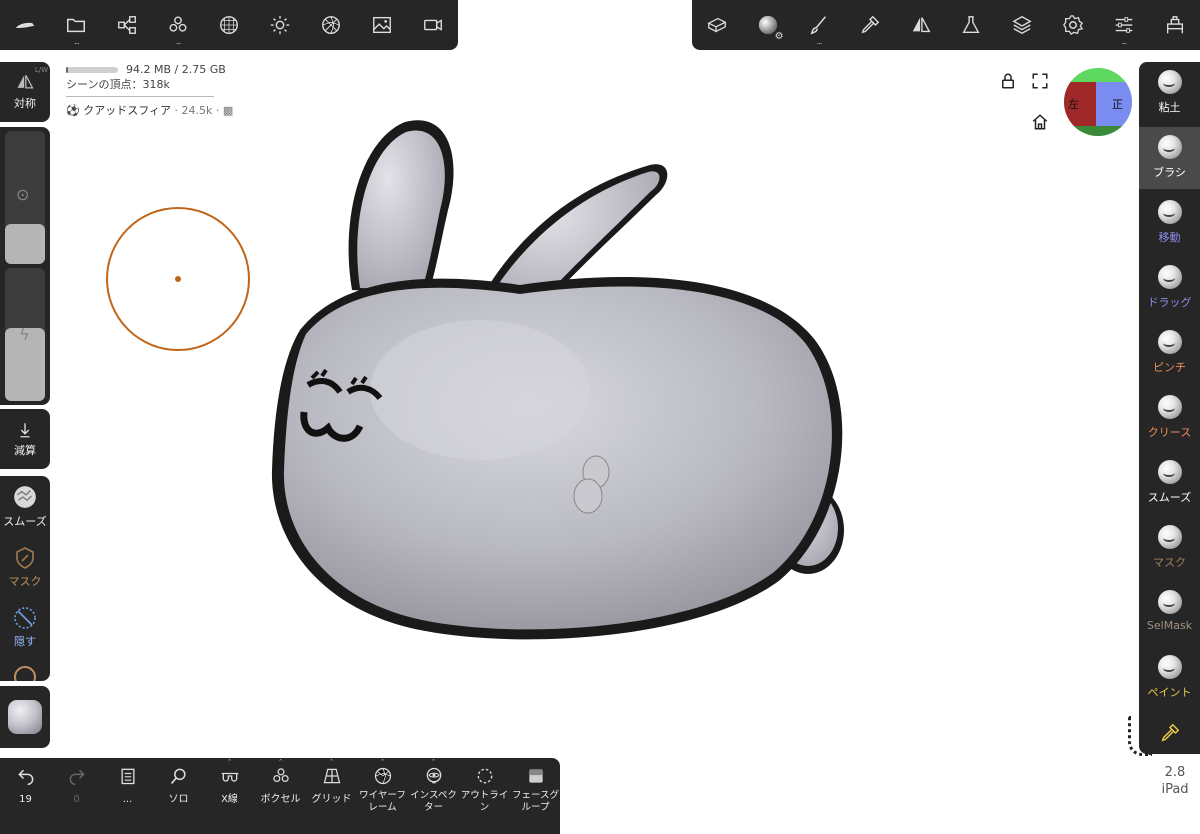  I want to click on smooth-quick-button: スムーズ, so click(25, 506).